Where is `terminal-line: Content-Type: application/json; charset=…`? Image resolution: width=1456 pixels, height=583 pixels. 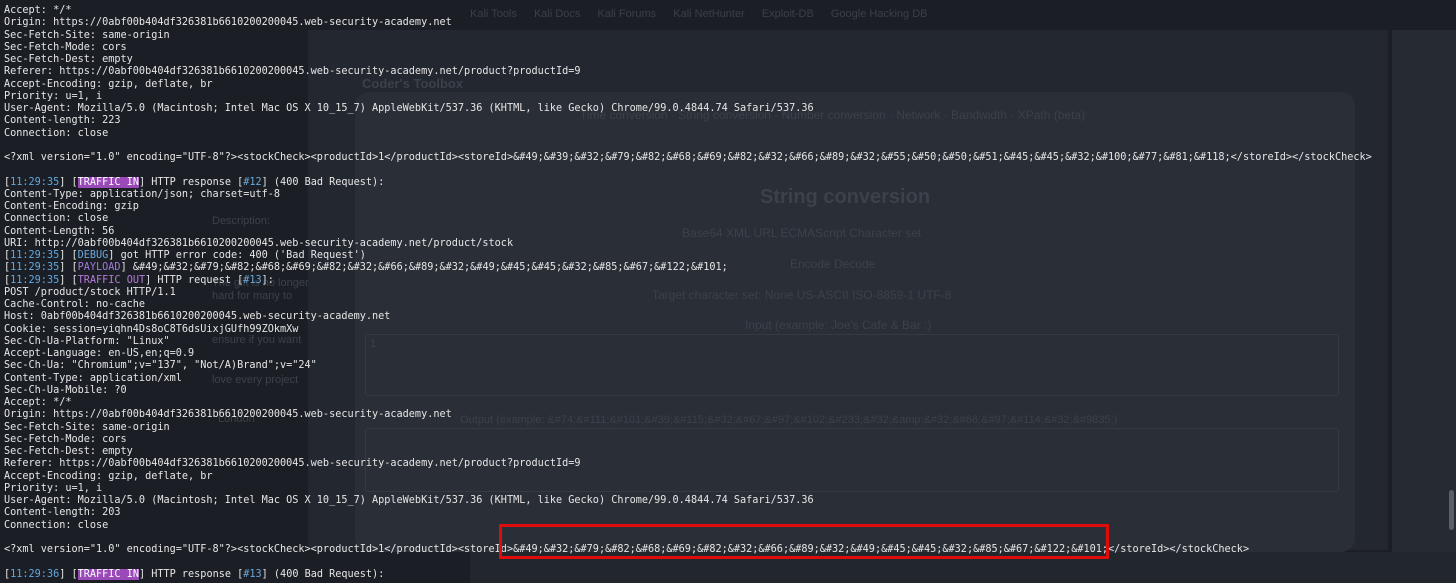
terminal-line: Content-Type: application/json; charset=… is located at coordinates (142, 194).